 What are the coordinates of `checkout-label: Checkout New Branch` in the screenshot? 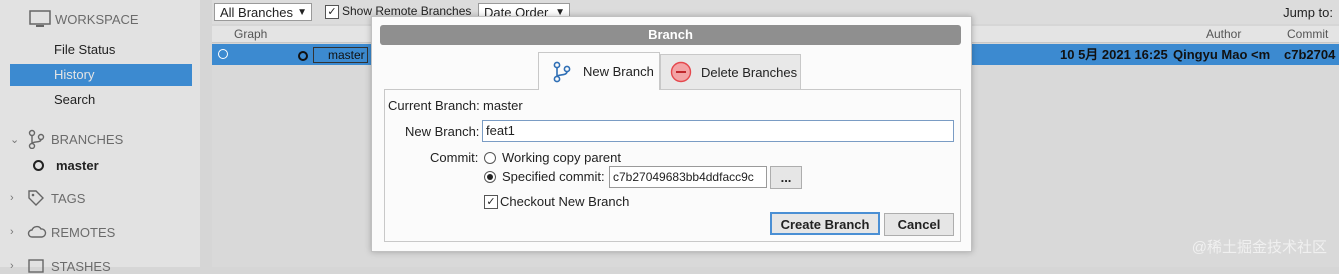 It's located at (565, 201).